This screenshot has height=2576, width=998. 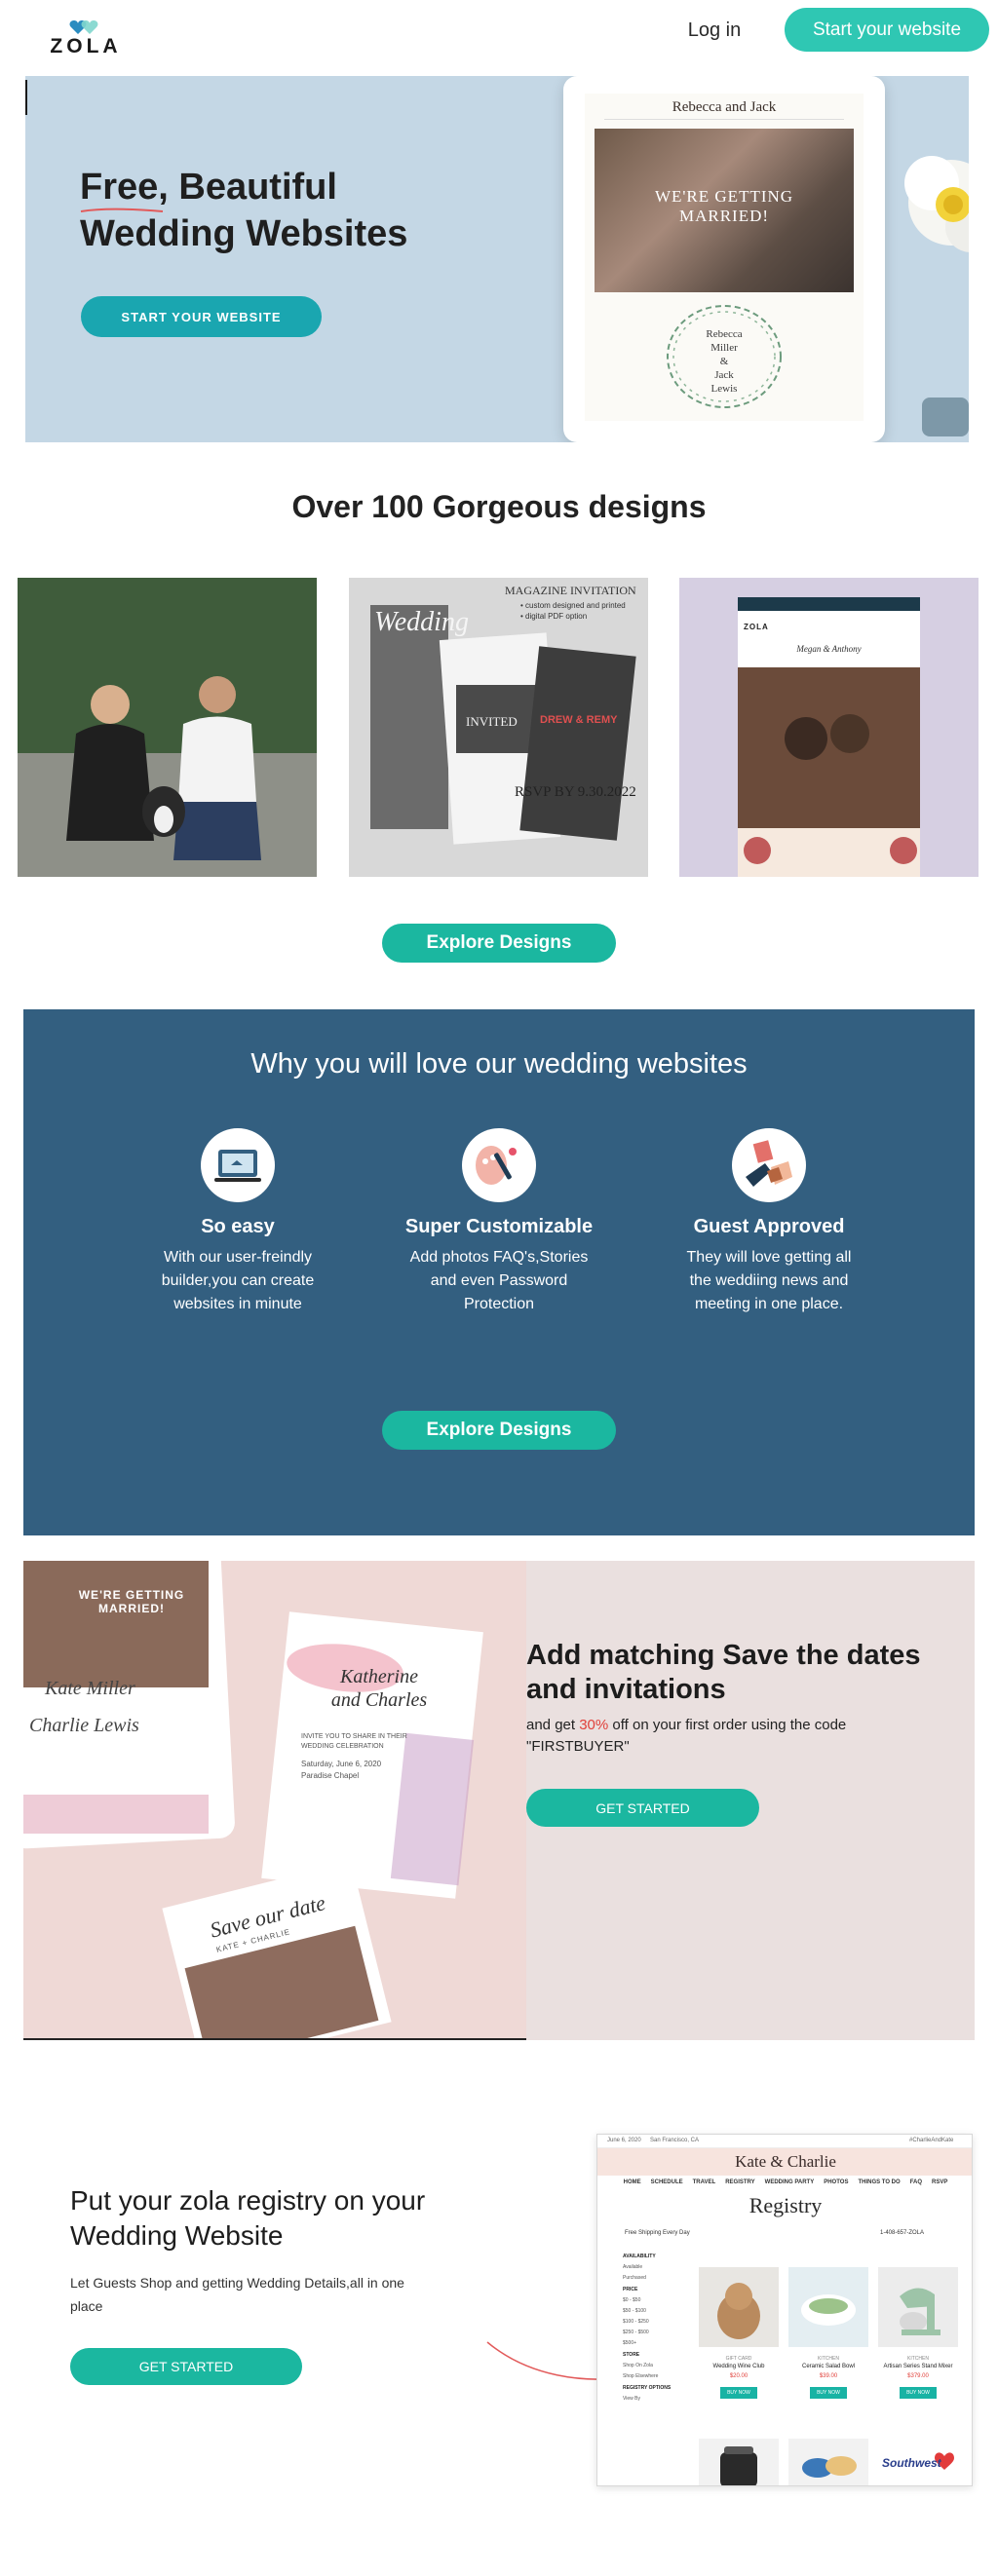 I want to click on paint-brush-icon, so click(x=499, y=1165).